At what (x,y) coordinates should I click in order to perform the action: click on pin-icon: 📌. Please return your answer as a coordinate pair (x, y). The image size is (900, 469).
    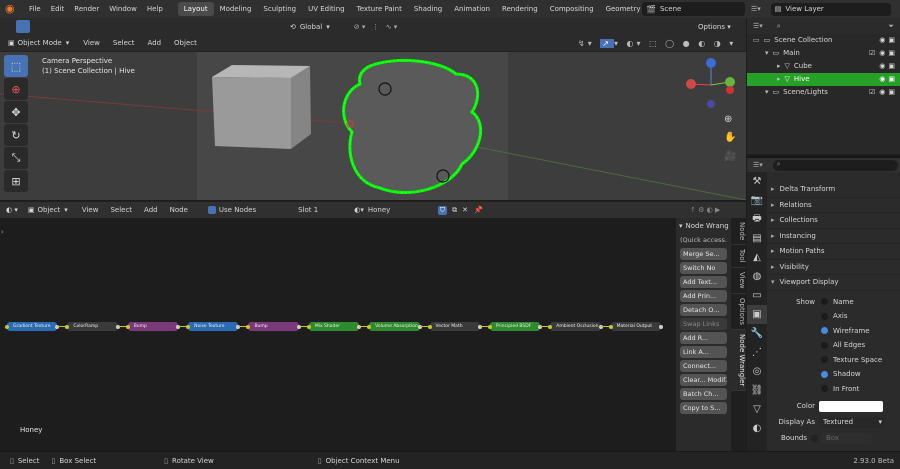
    Looking at the image, I should click on (478, 210).